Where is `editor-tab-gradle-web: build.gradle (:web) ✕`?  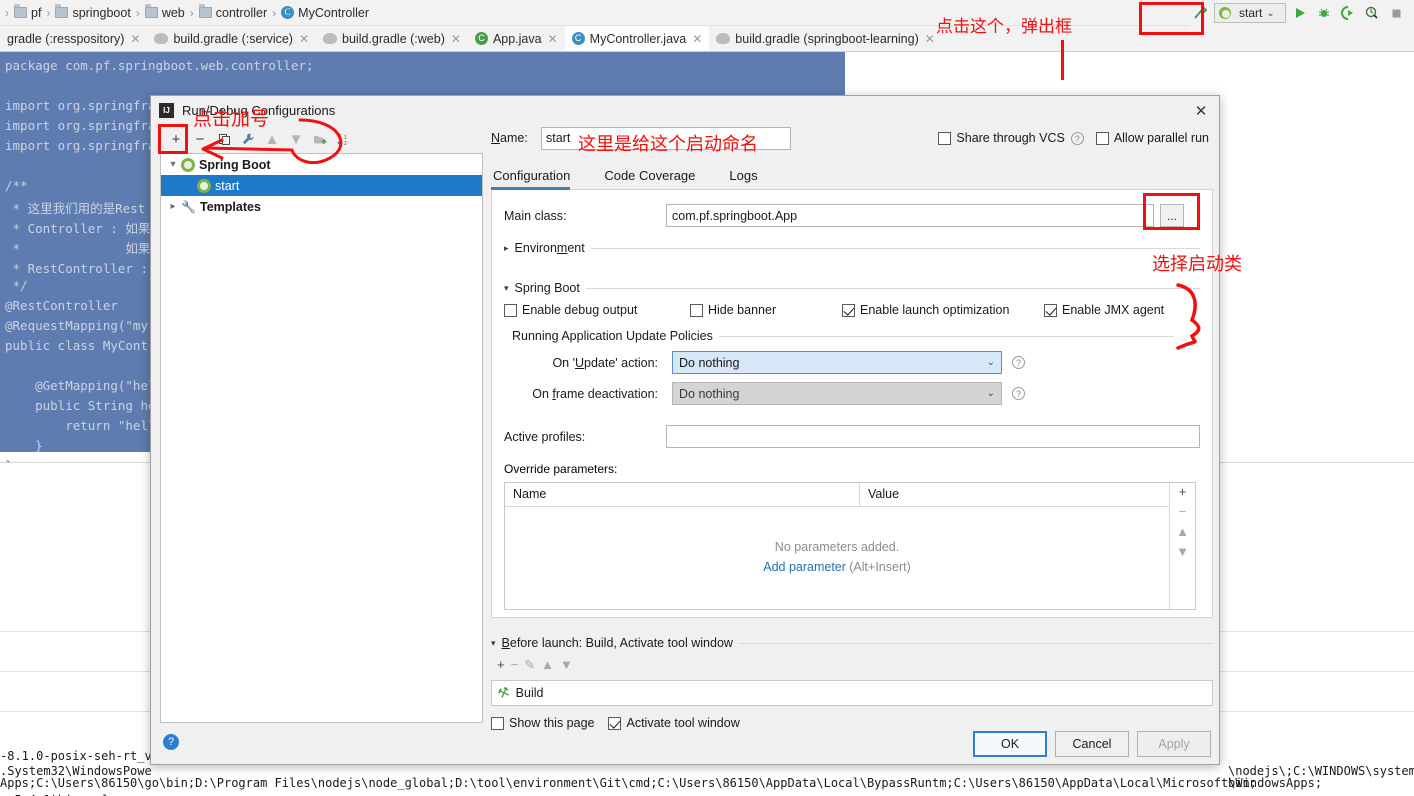
editor-tab-gradle-web: build.gradle (:web) ✕ is located at coordinates (392, 38).